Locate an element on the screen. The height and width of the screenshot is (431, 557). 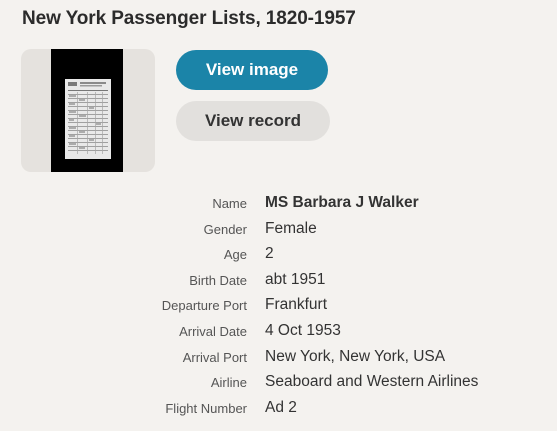
record-image-thumbnail is located at coordinates (88, 110).